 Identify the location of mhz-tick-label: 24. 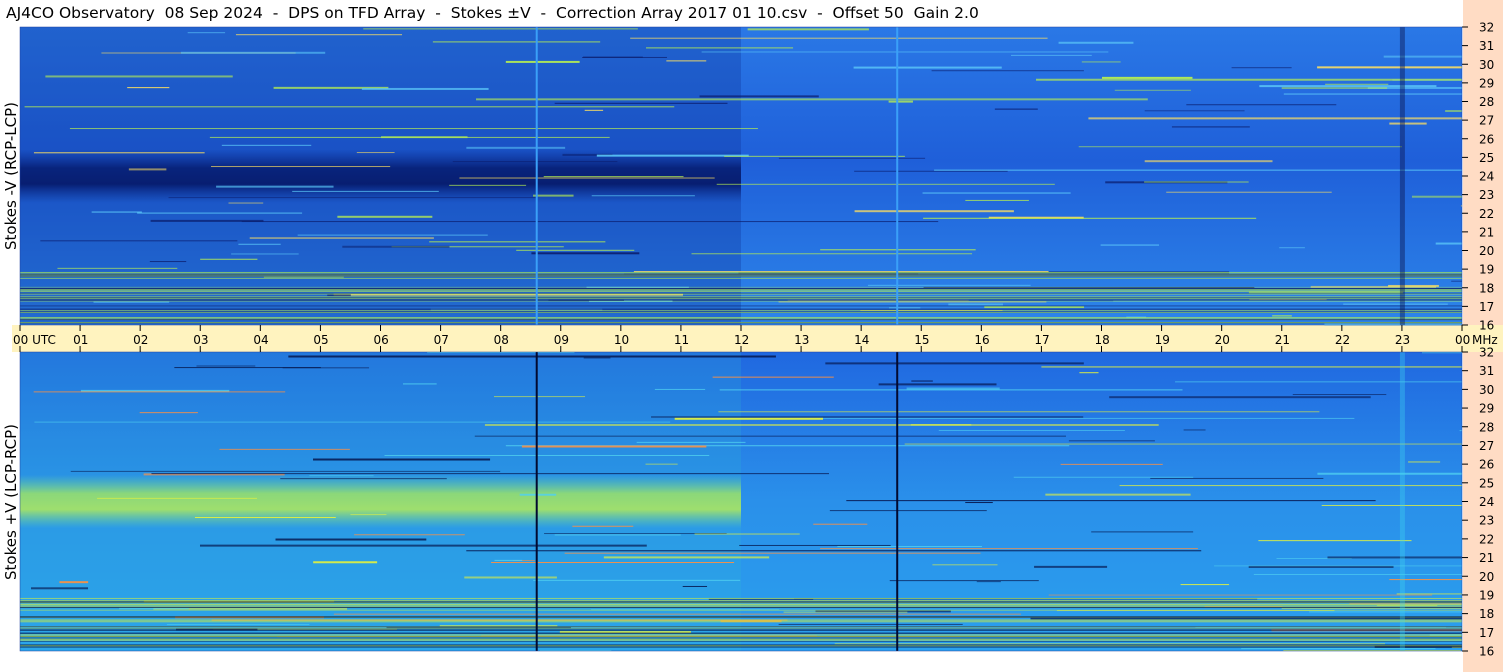
(1486, 177).